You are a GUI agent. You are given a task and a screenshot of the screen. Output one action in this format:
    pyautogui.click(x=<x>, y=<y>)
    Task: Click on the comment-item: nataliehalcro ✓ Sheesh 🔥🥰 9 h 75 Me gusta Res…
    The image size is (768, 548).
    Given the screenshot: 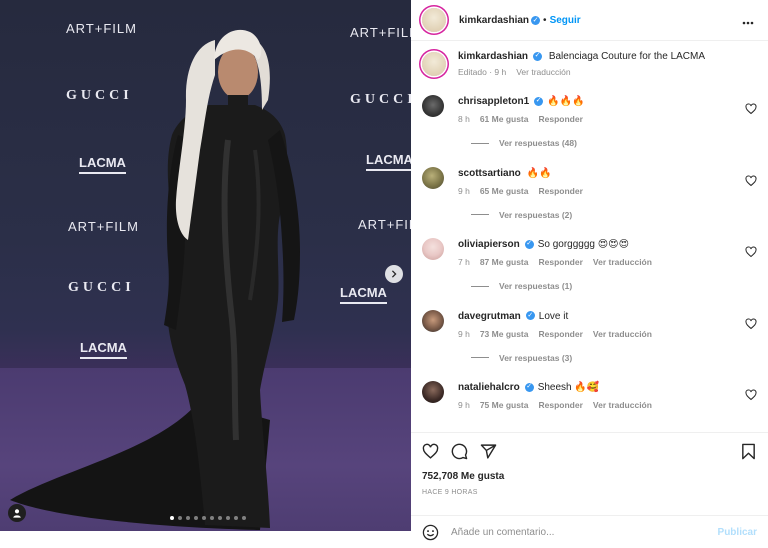 What is the action you would take?
    pyautogui.click(x=589, y=406)
    